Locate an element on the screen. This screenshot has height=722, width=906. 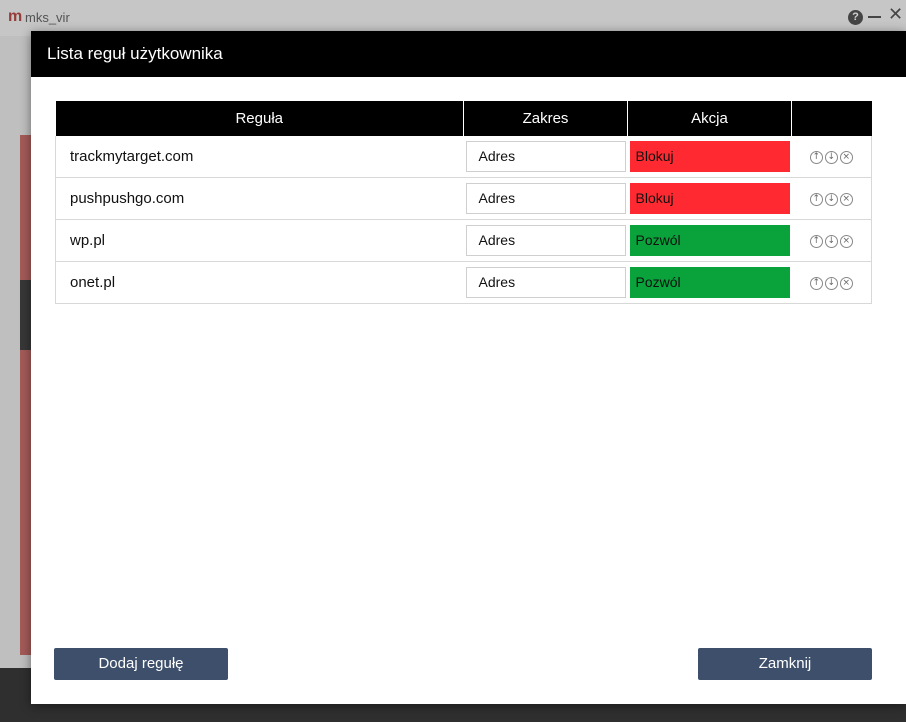
table-row: trackmytarget.com Adres Blokuj ↑ ↓ × is located at coordinates (463, 157).